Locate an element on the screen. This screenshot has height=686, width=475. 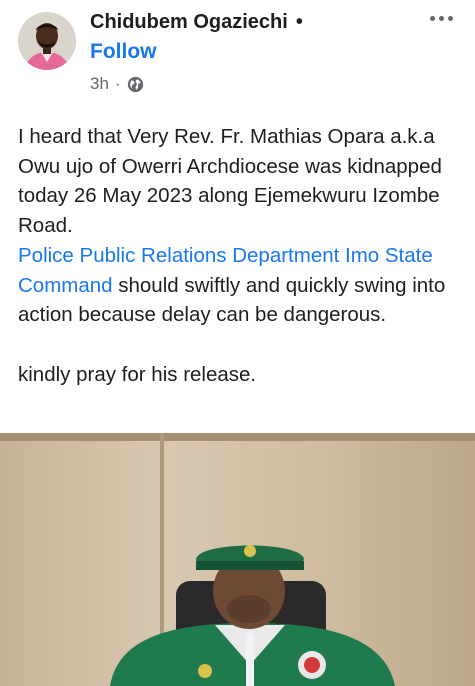
more-options-button is located at coordinates (441, 18).